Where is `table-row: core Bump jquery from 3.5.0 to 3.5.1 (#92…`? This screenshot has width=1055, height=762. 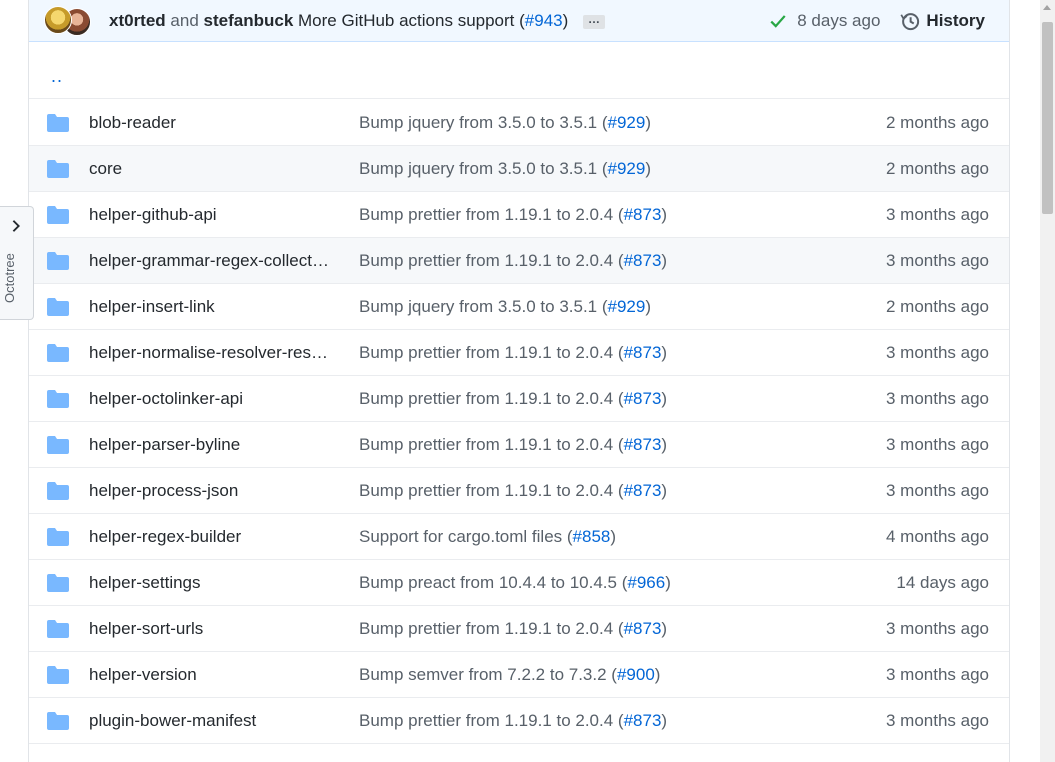
table-row: core Bump jquery from 3.5.0 to 3.5.1 (#92… is located at coordinates (519, 169).